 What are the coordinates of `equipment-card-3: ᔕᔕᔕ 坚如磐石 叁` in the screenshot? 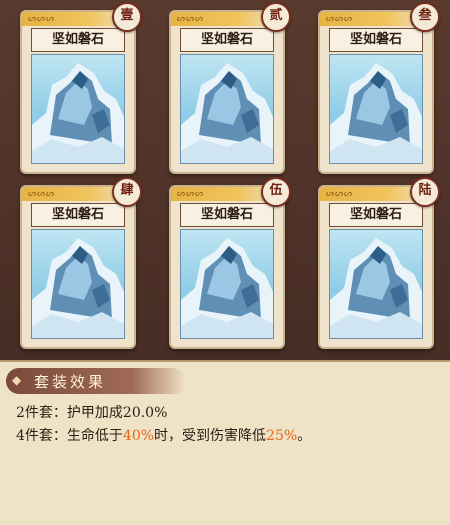 It's located at (379, 88).